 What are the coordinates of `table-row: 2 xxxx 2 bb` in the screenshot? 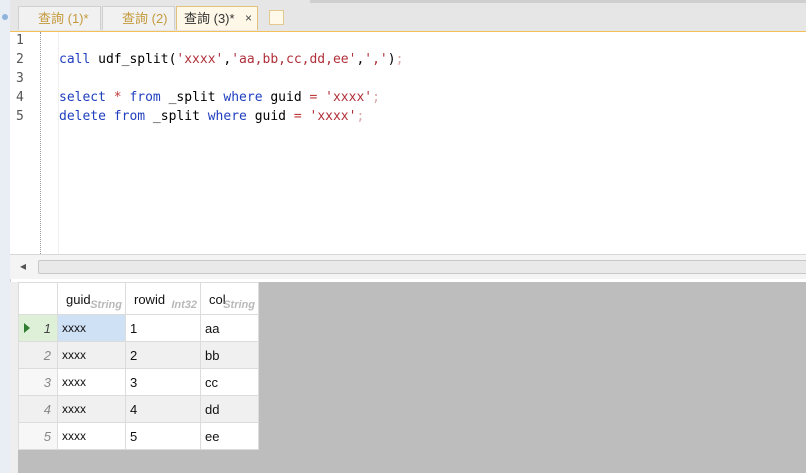 It's located at (138, 355).